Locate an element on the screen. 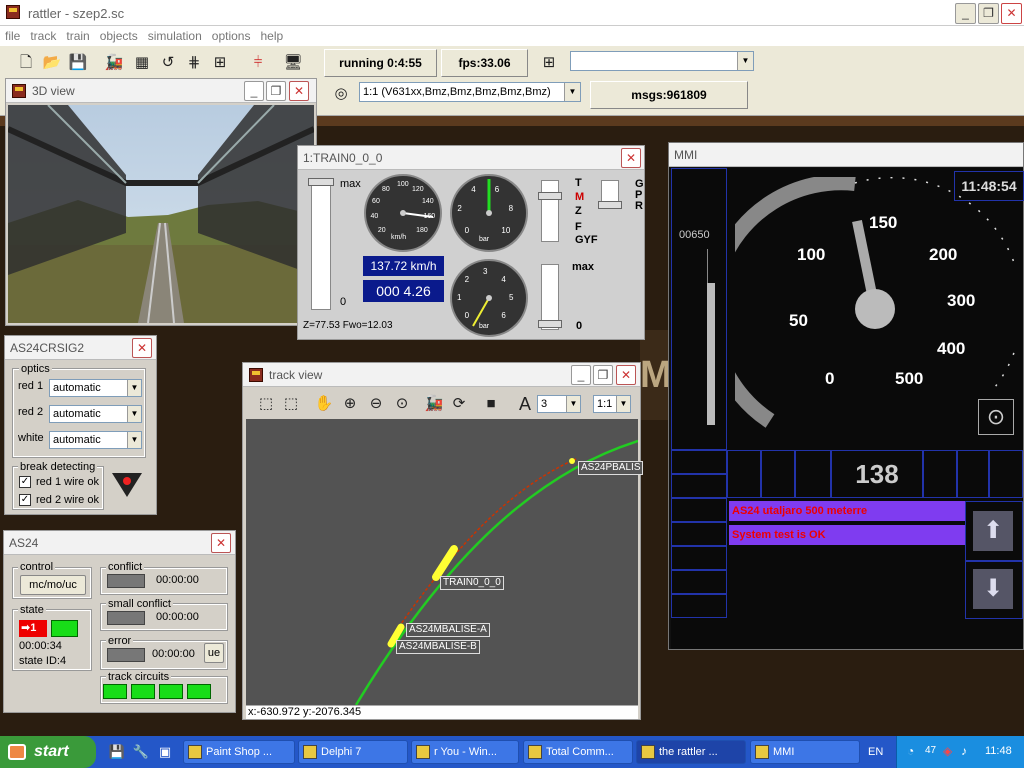 This screenshot has width=1024, height=768. mbalise-b-label: AS24MBALISE-B is located at coordinates (438, 647).